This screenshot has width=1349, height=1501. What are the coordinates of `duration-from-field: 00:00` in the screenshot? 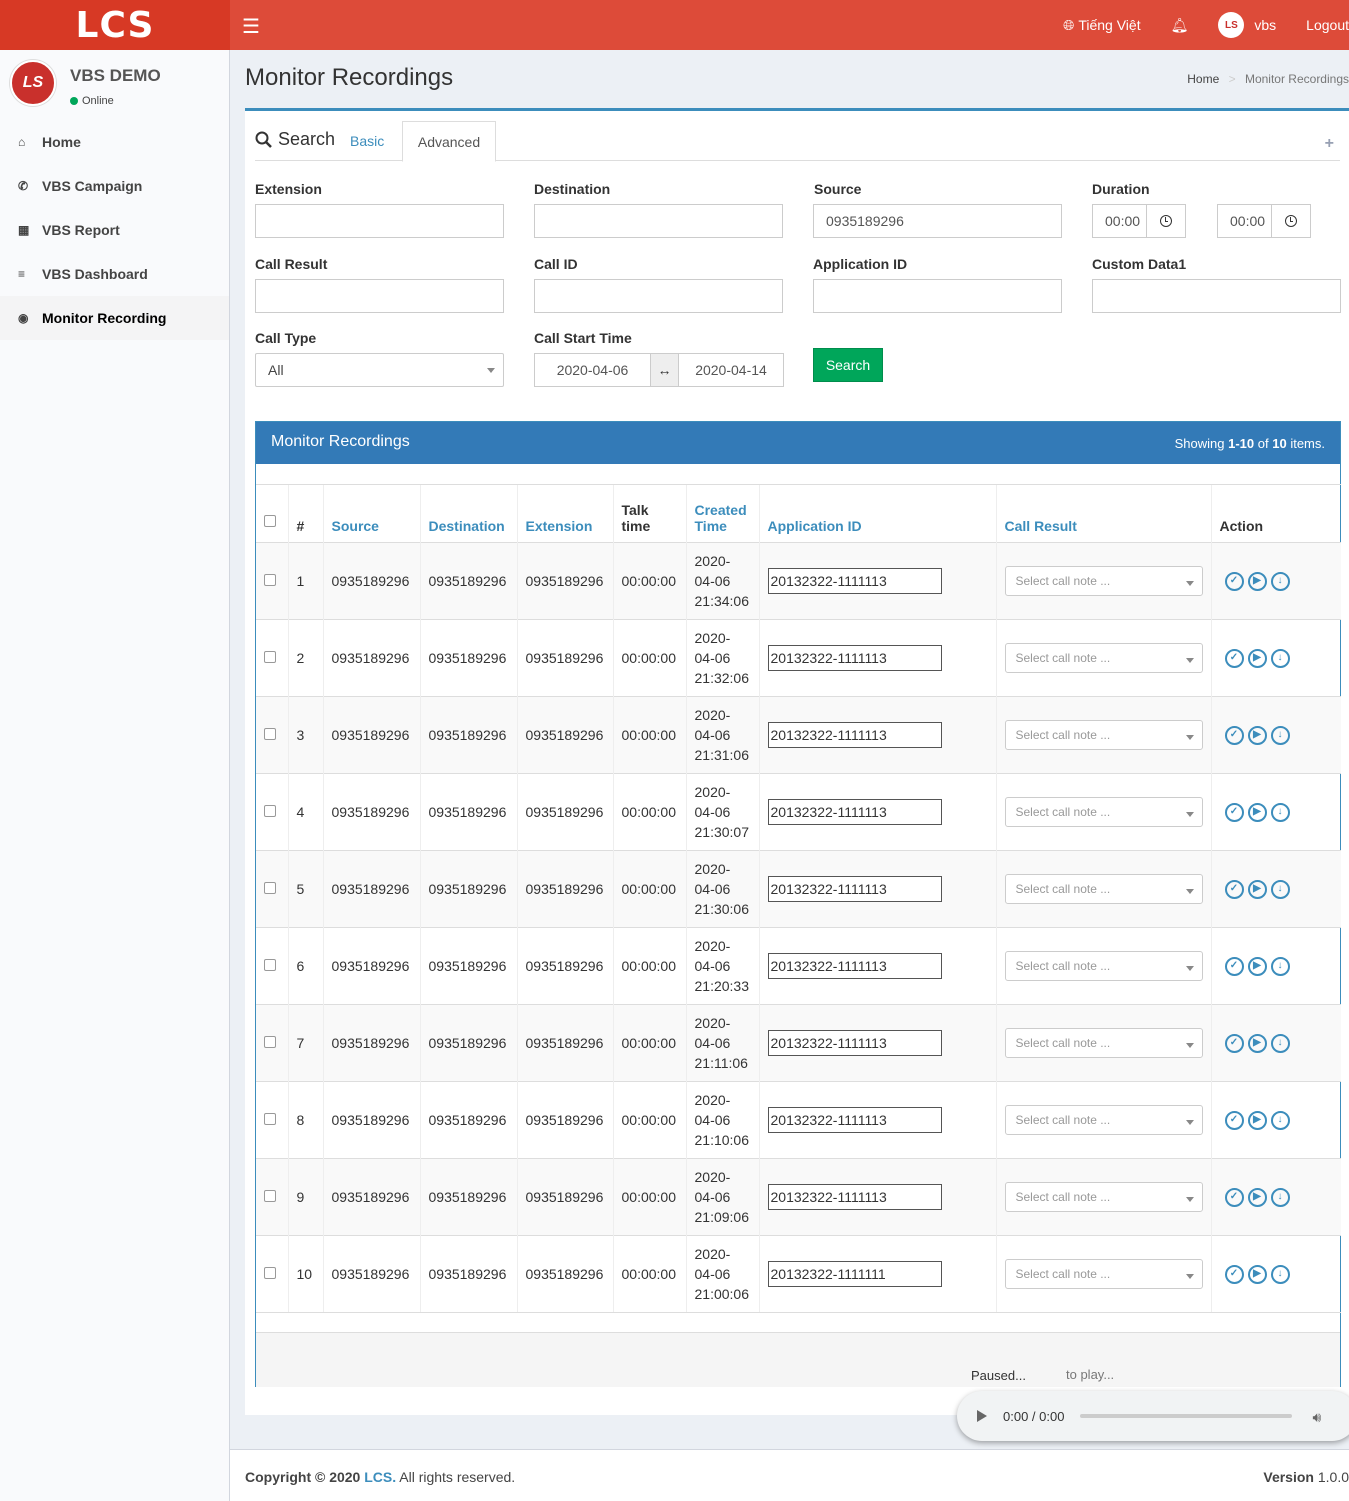 It's located at (1139, 221).